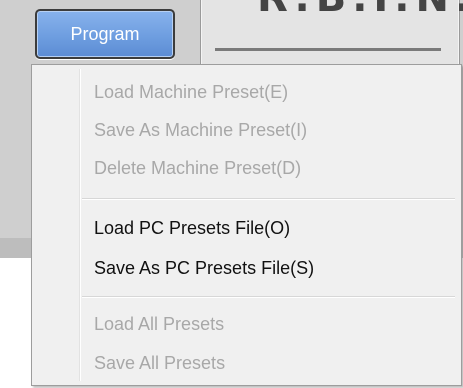 The width and height of the screenshot is (463, 388). Describe the element at coordinates (328, 49) in the screenshot. I see `display-divider` at that location.